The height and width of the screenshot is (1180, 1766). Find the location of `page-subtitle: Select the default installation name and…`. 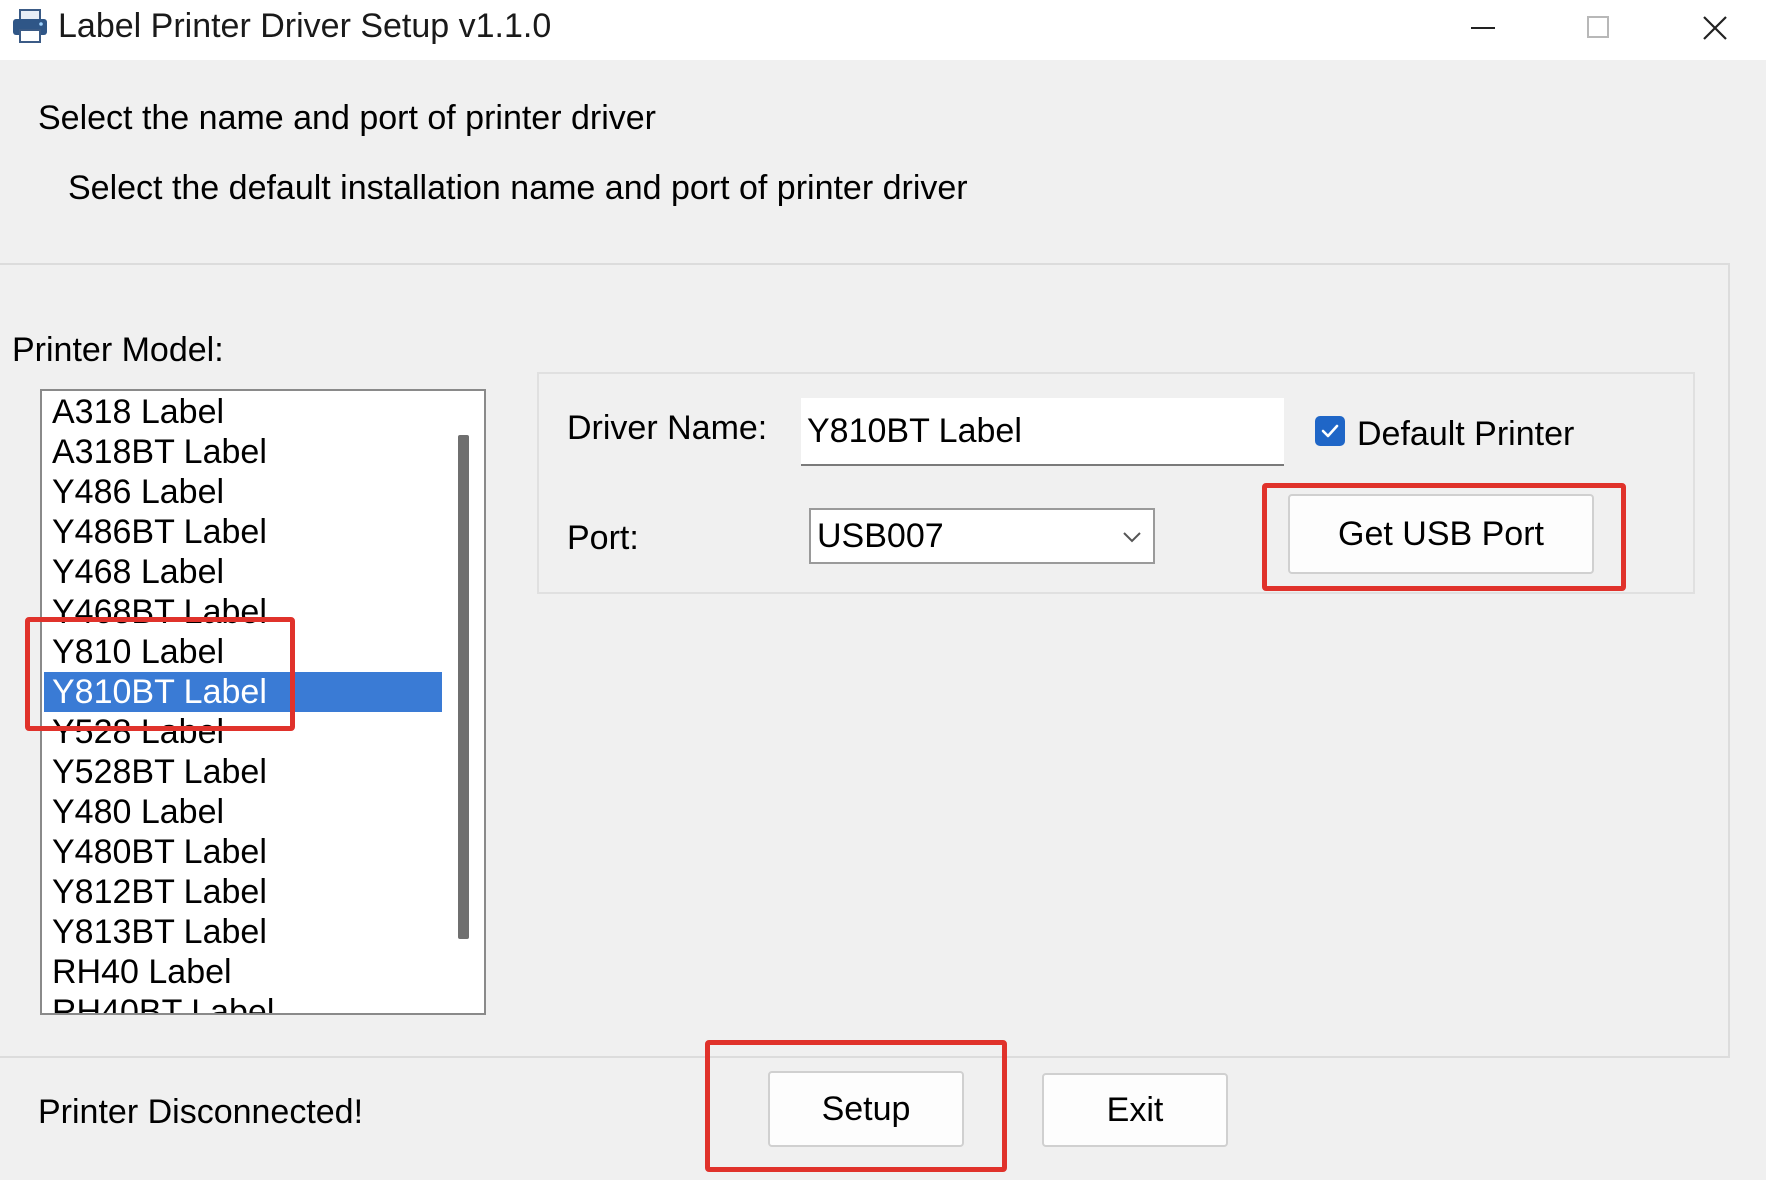

page-subtitle: Select the default installation name and… is located at coordinates (518, 188).